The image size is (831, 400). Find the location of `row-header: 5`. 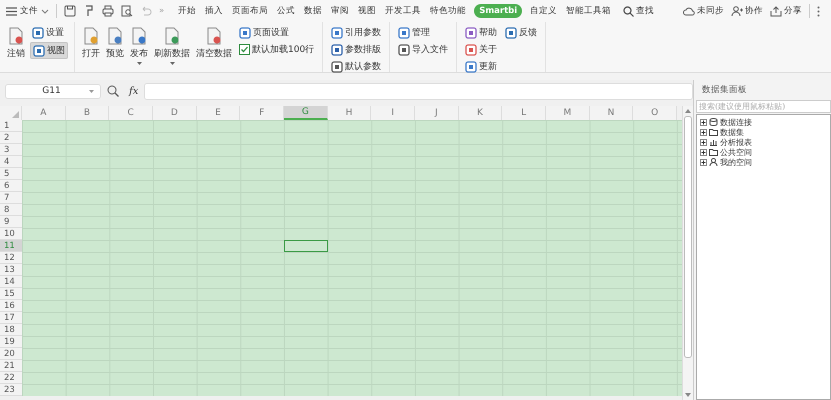

row-header: 5 is located at coordinates (11, 174).